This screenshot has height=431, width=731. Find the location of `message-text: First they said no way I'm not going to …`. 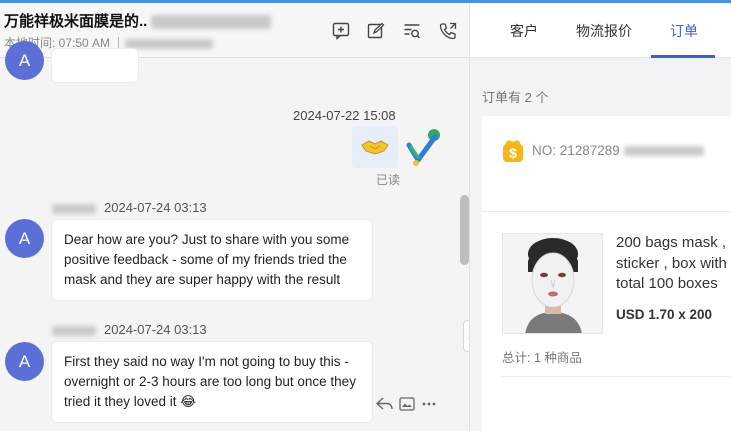

message-text: First they said no way I'm not going to … is located at coordinates (210, 381).